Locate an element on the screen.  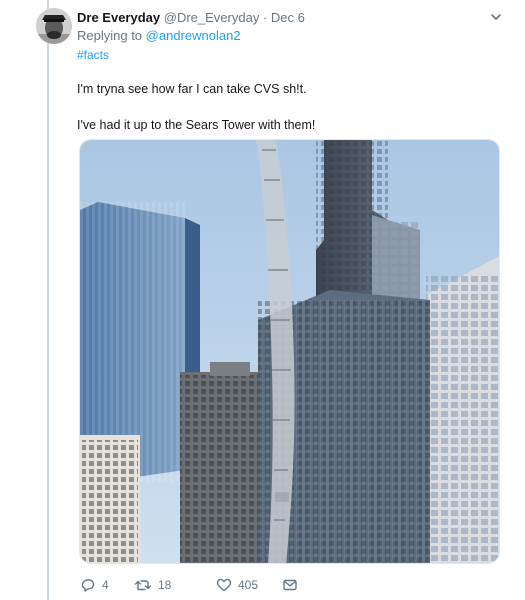
reply-icon is located at coordinates (88, 585).